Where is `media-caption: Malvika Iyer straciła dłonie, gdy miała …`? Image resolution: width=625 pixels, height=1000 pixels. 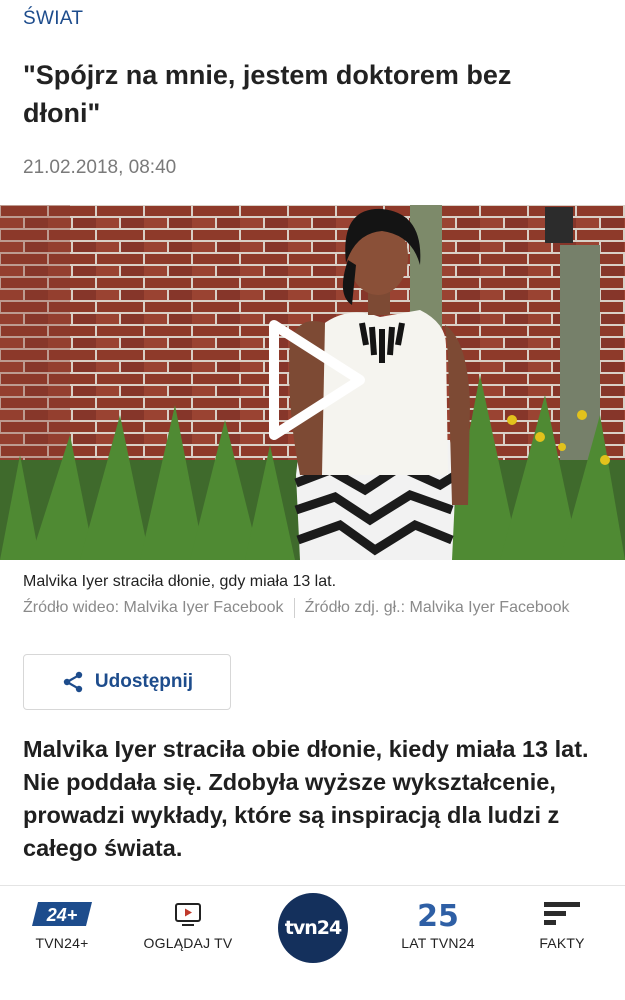 media-caption: Malvika Iyer straciła dłonie, gdy miała … is located at coordinates (180, 581).